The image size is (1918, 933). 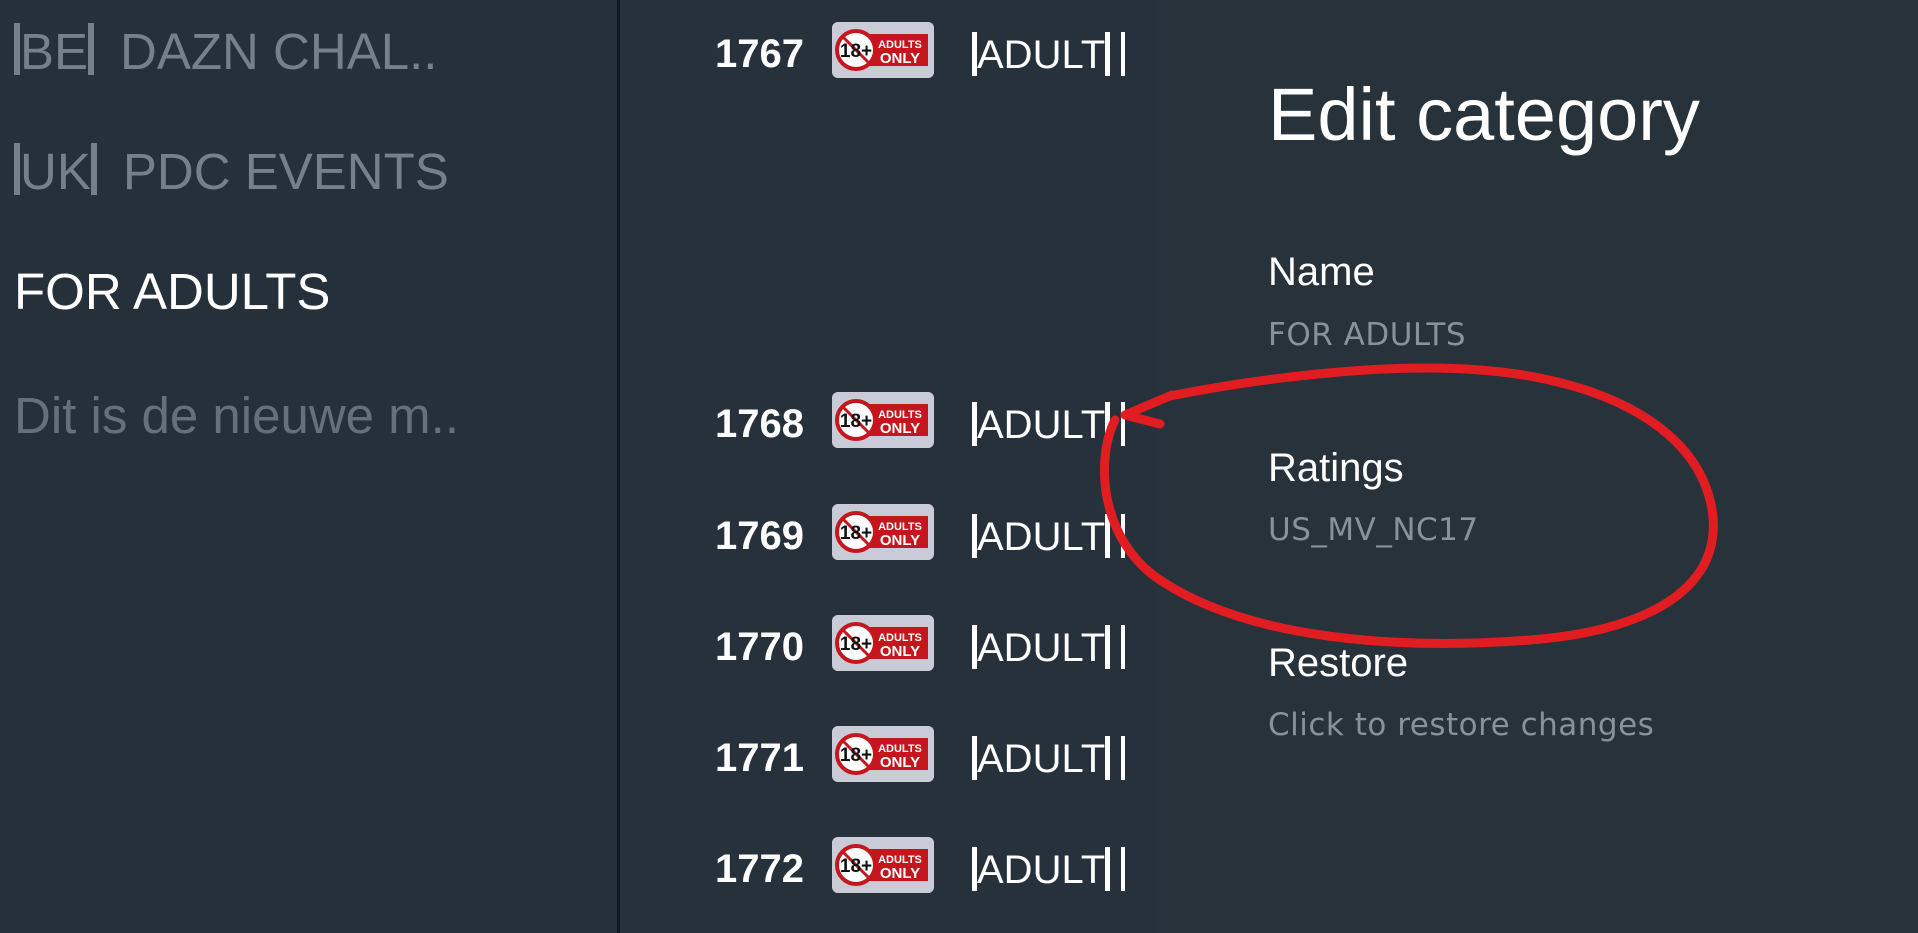 What do you see at coordinates (759, 536) in the screenshot?
I see `channel-number: 1769` at bounding box center [759, 536].